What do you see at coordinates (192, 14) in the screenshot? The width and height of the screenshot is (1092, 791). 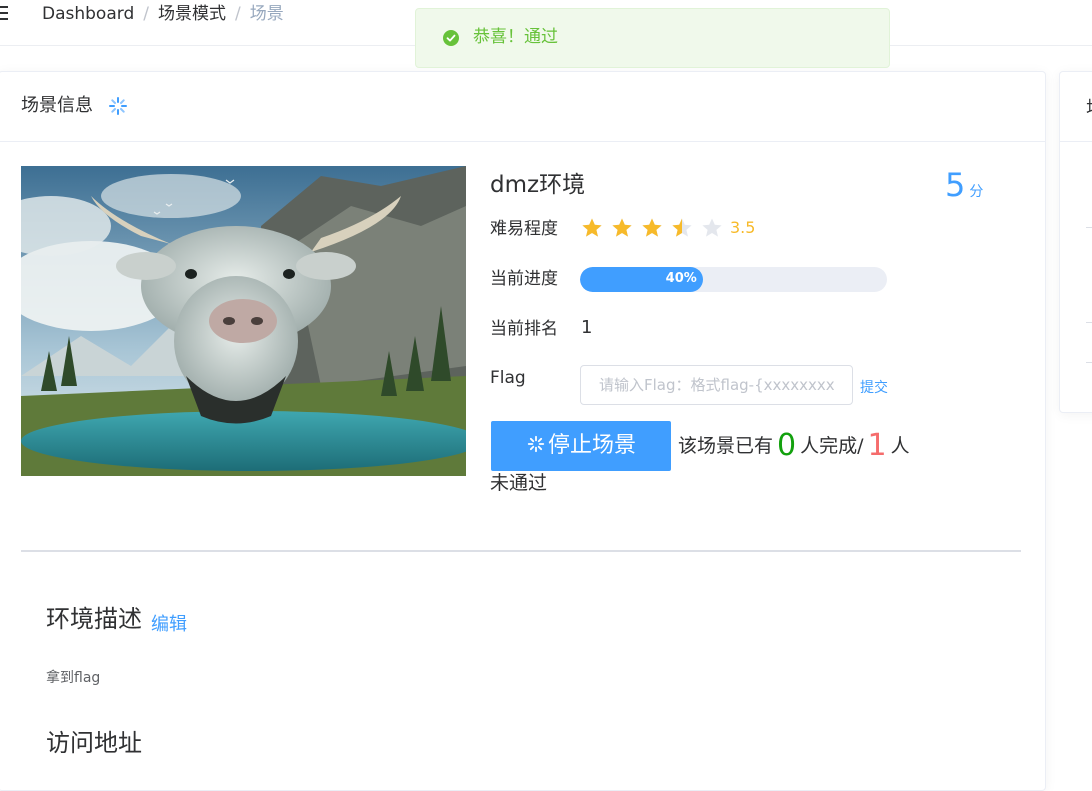 I see `breadcrumb-scene-mode: 场景模式` at bounding box center [192, 14].